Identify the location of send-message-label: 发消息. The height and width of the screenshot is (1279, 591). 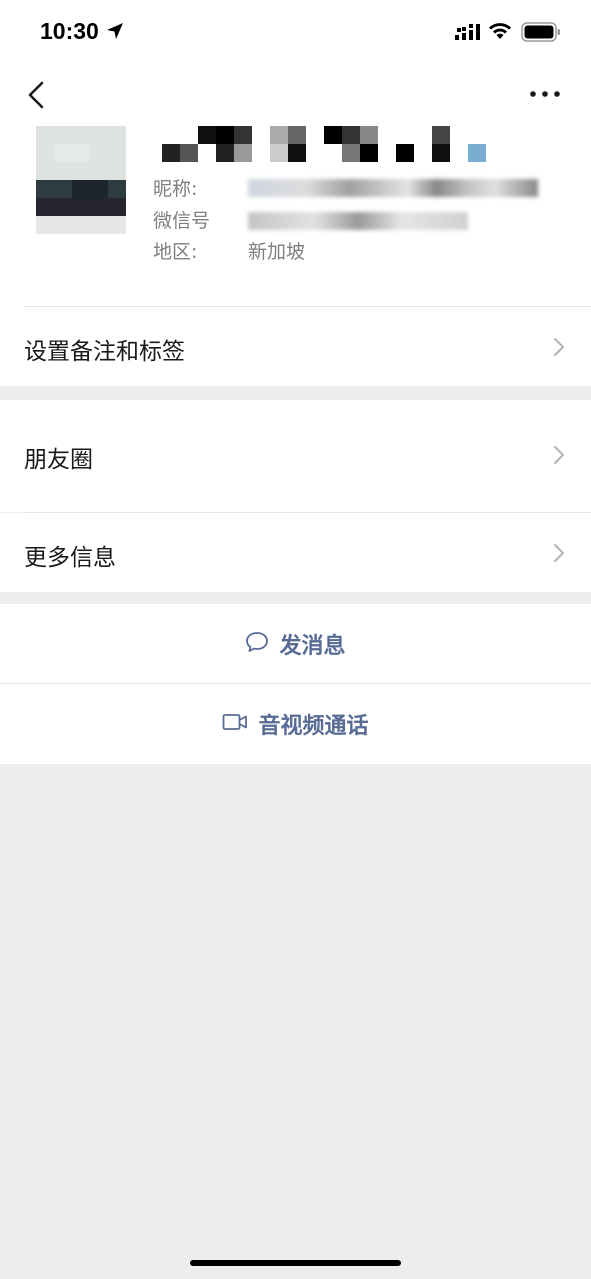
(312, 646).